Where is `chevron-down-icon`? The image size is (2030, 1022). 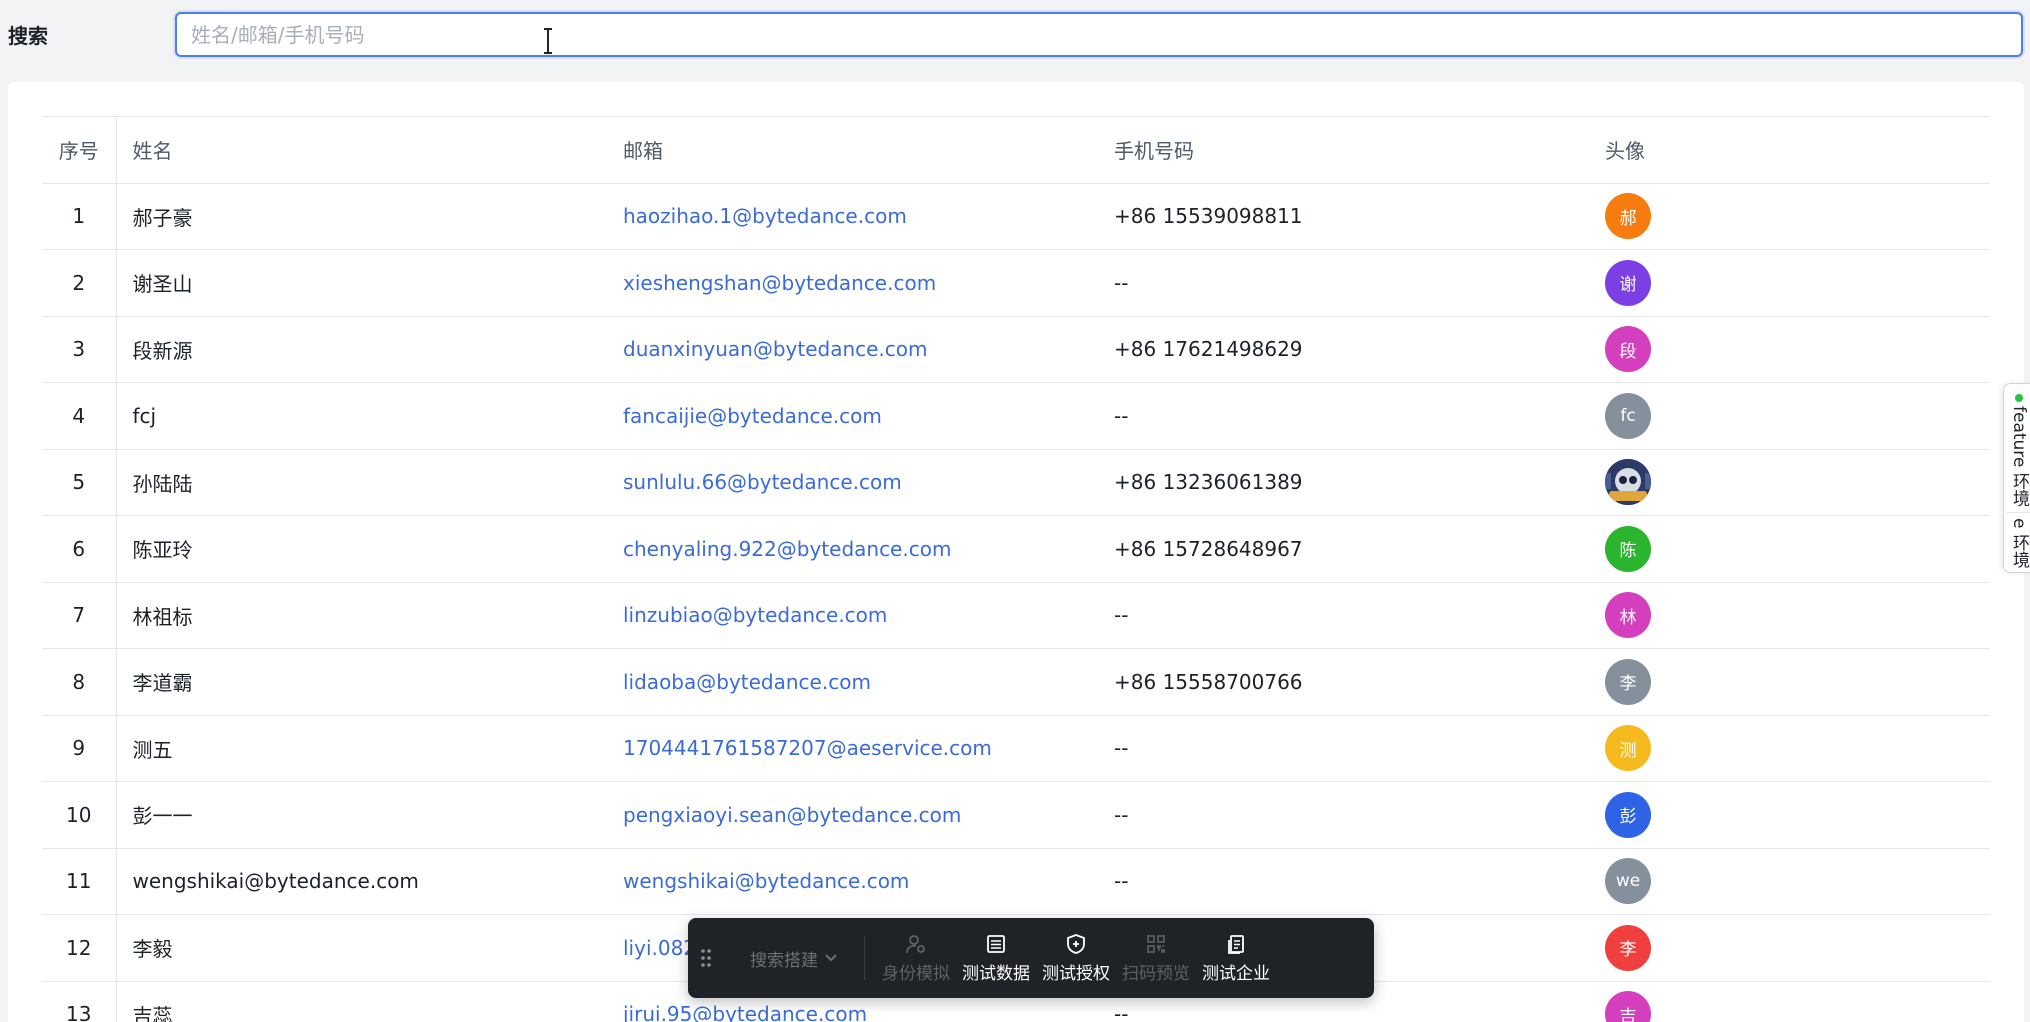
chevron-down-icon is located at coordinates (831, 958).